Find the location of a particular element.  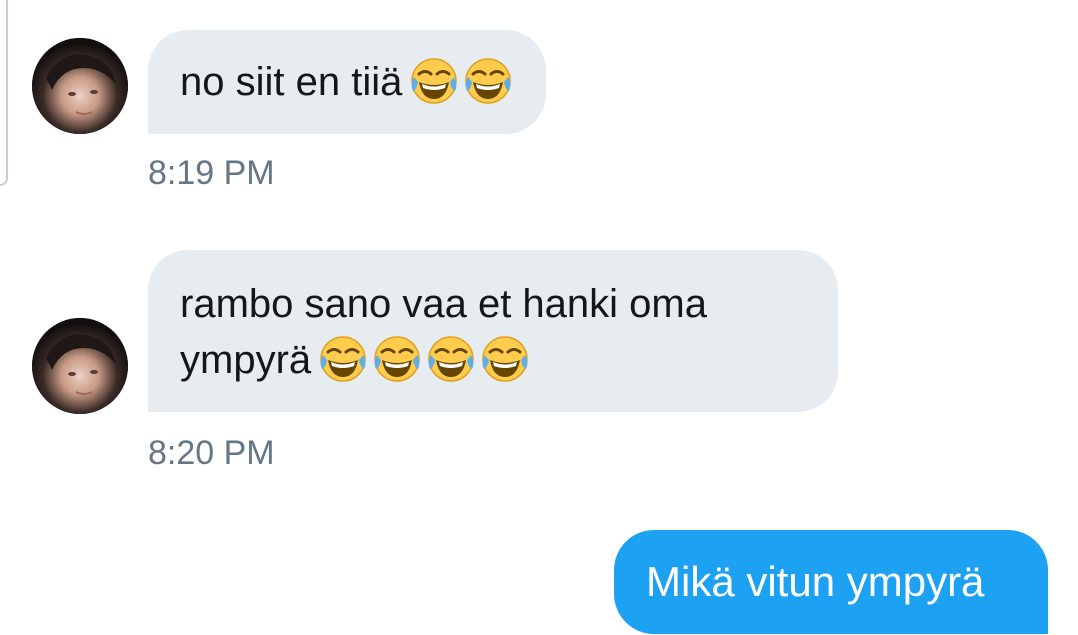

message-text-line-with-emoji: ympyrä is located at coordinates (493, 360).